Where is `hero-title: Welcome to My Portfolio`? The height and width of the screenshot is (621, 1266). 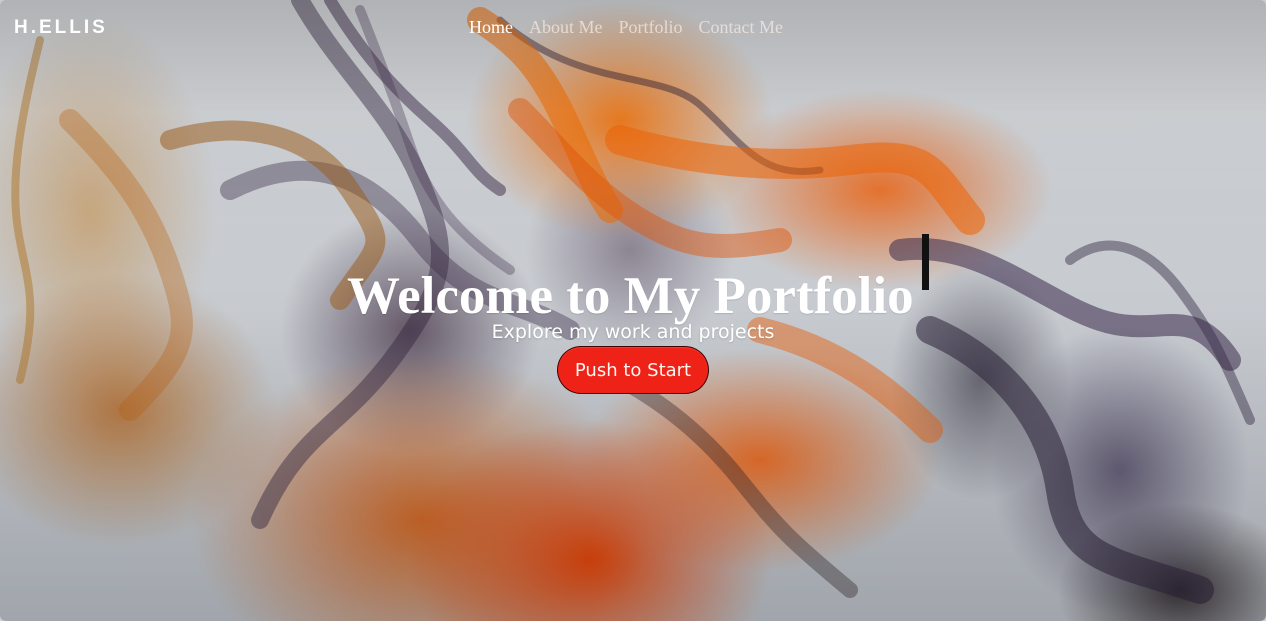
hero-title: Welcome to My Portfolio is located at coordinates (630, 295).